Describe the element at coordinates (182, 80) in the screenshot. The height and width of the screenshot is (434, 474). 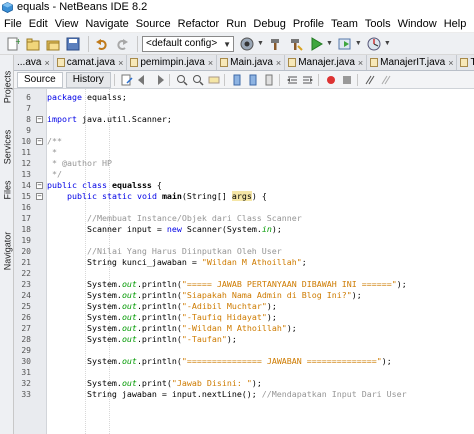
I see `find-previous-icon` at that location.